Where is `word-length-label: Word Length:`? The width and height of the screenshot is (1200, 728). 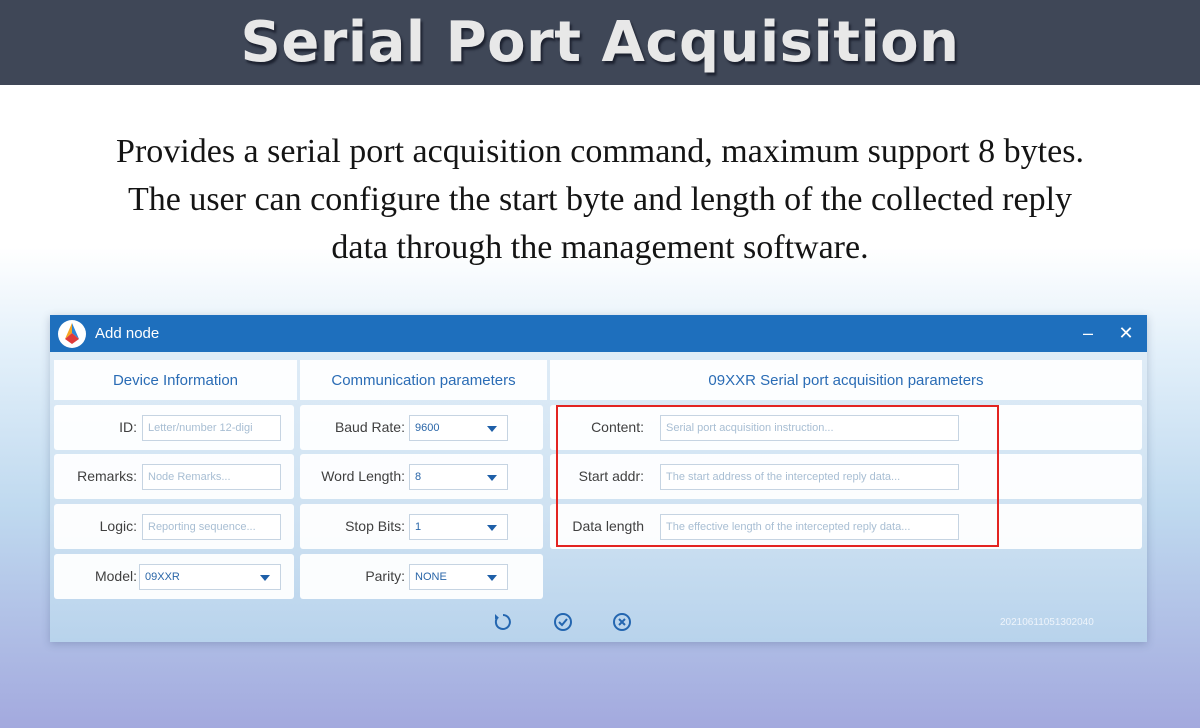 word-length-label: Word Length: is located at coordinates (363, 476).